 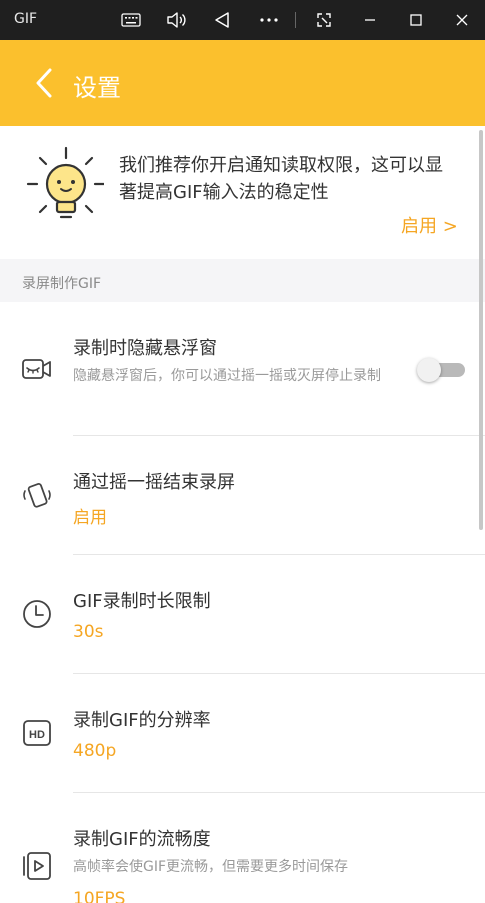 I want to click on keyboard-button, so click(x=131, y=20).